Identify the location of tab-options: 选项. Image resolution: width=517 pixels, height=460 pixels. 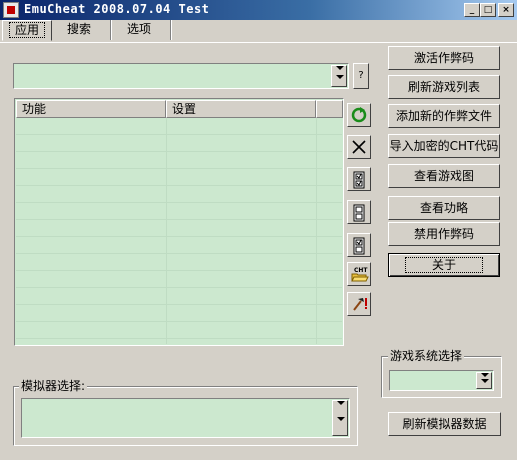
(139, 30).